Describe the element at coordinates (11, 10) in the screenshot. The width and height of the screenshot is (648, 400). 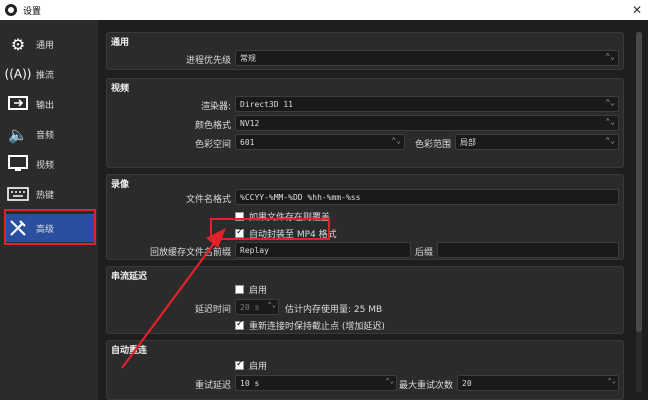
I see `obs-logo-icon` at that location.